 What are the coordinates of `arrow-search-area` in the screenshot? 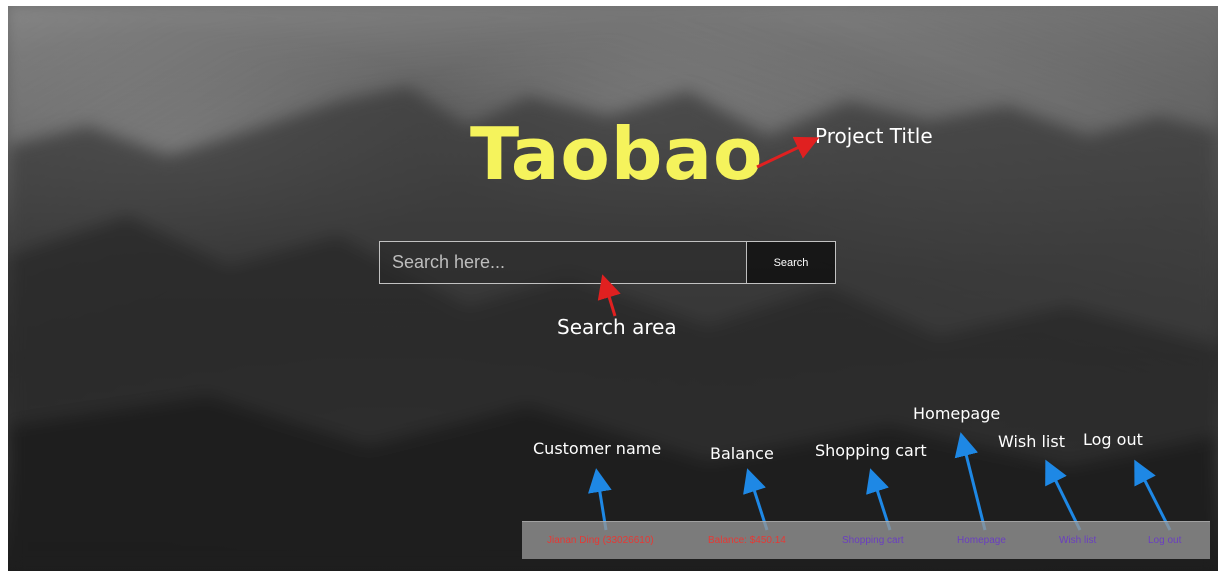 It's located at (609, 295).